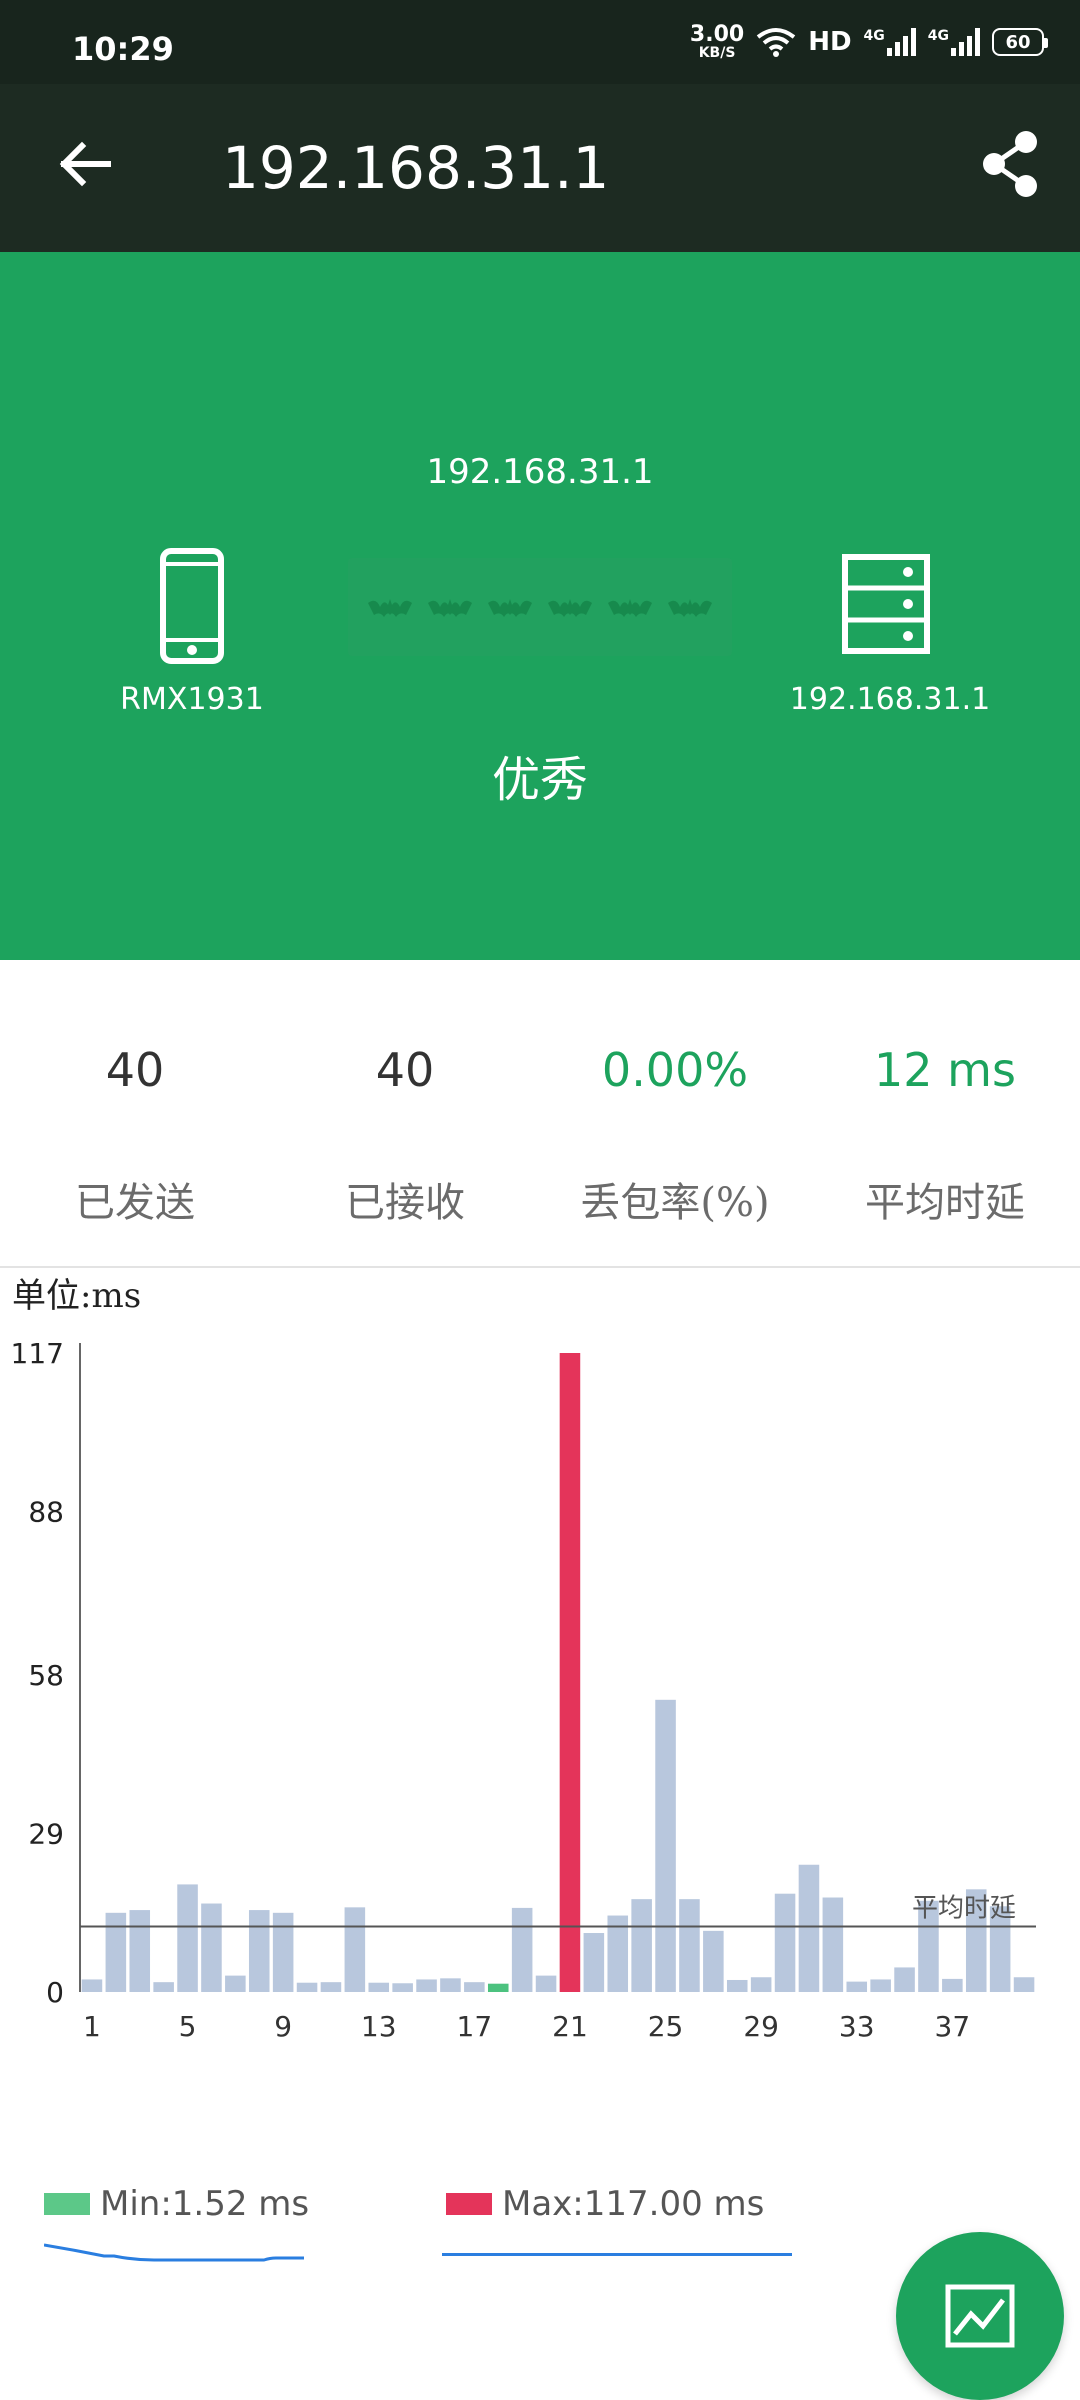 The height and width of the screenshot is (2400, 1080). What do you see at coordinates (890, 699) in the screenshot?
I see `server-name: 192.168.31.1` at bounding box center [890, 699].